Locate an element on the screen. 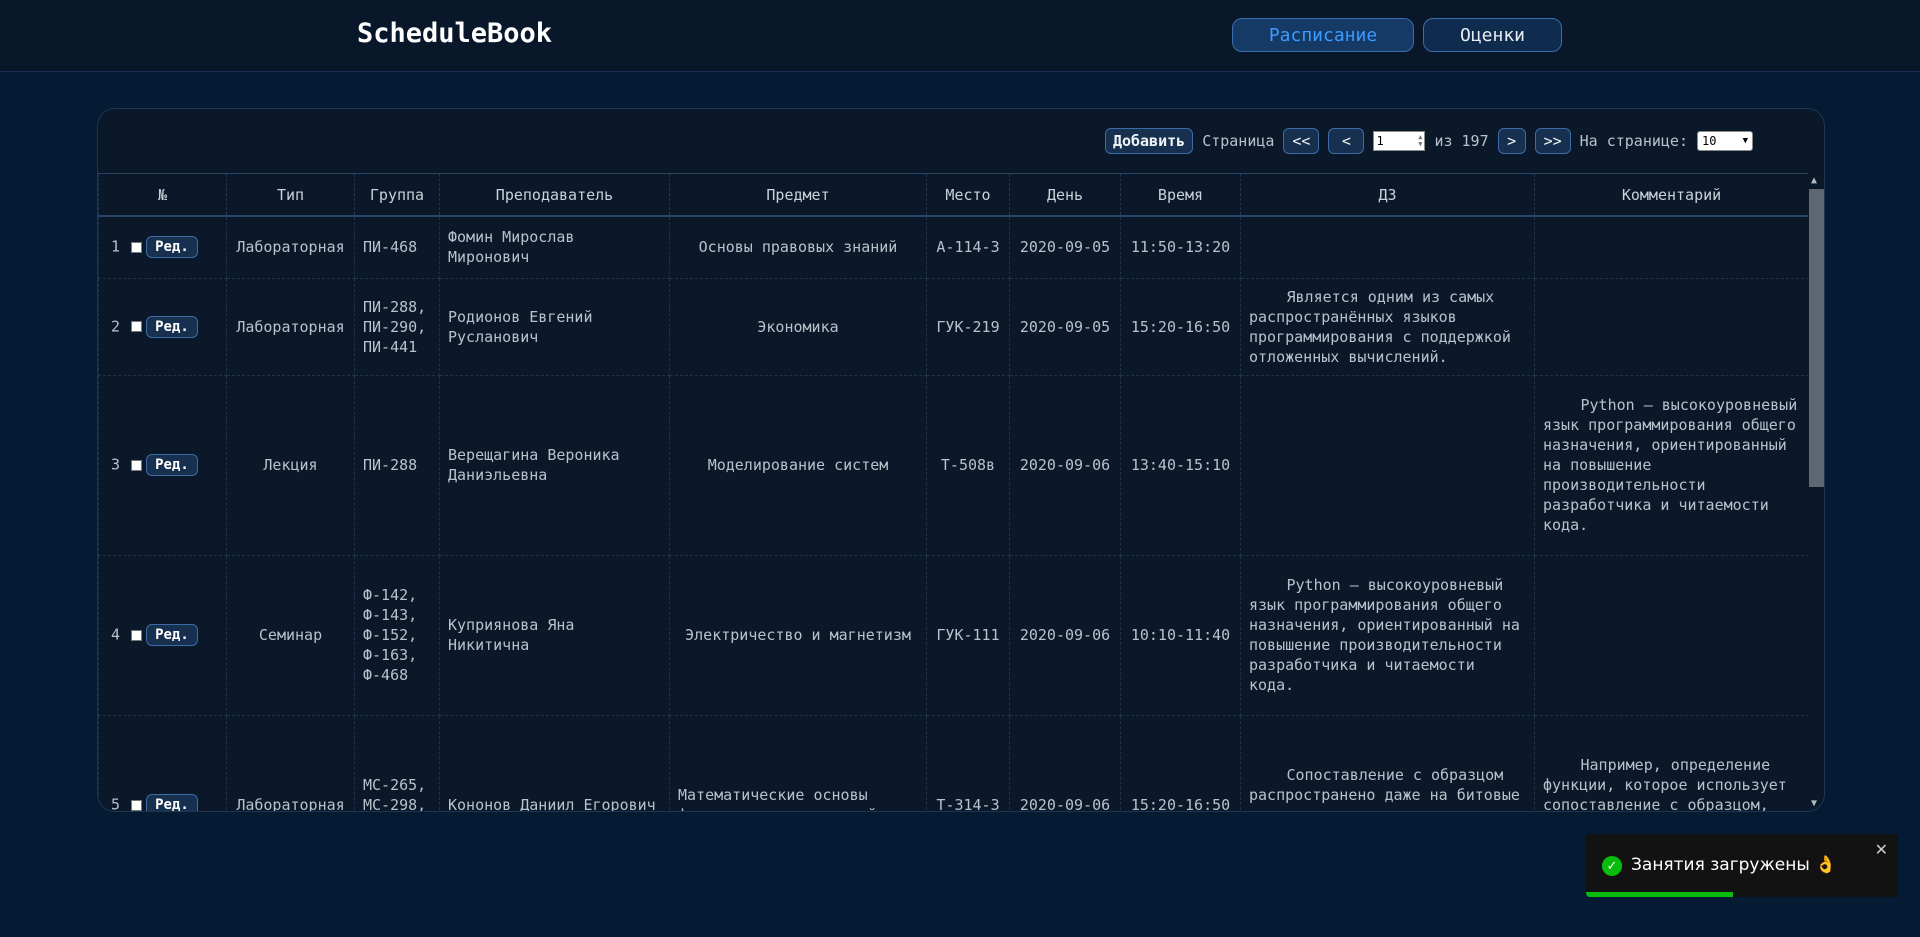 Image resolution: width=1920 pixels, height=937 pixels. per-page-select: 10 ▼ is located at coordinates (1725, 141).